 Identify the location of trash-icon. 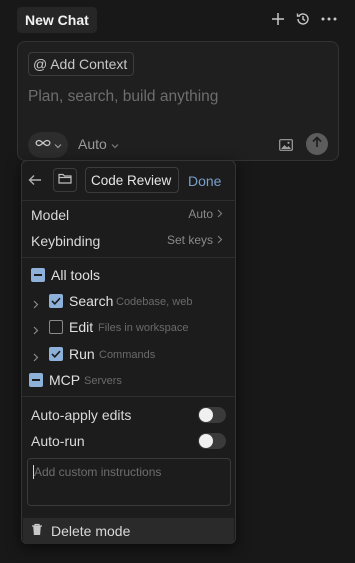
(37, 531).